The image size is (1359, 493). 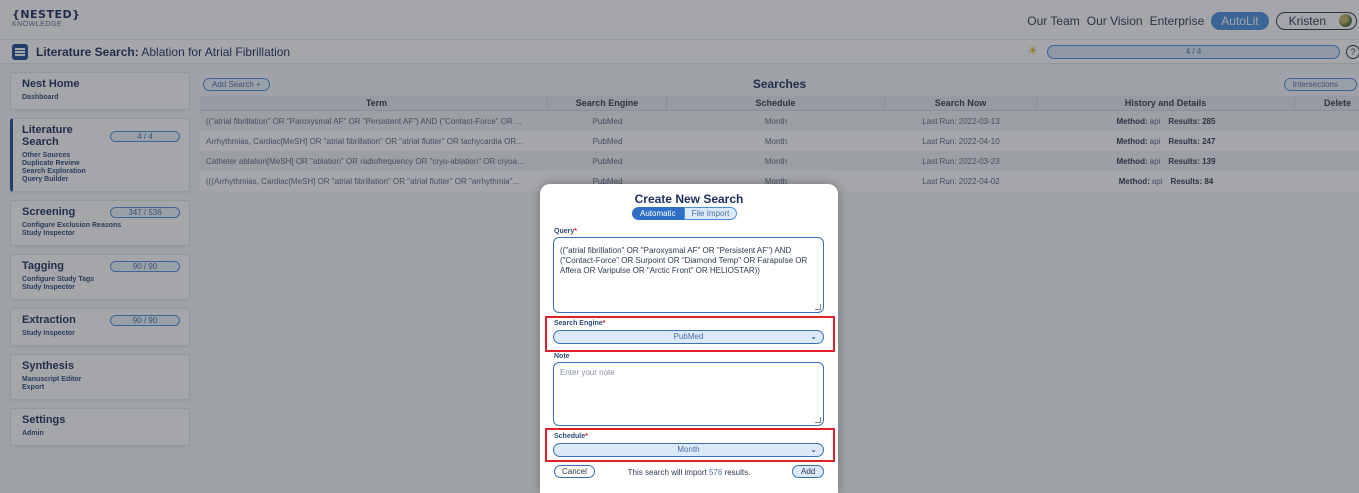 I want to click on search-type-toggle: Automatic File Import, so click(x=685, y=213).